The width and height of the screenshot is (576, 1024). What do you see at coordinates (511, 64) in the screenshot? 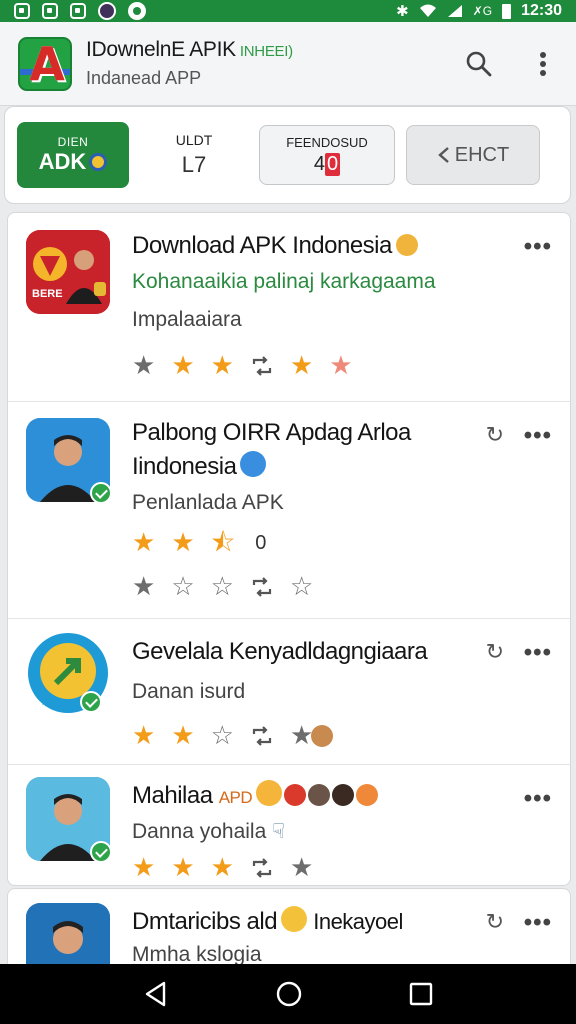
I see `app-actions` at bounding box center [511, 64].